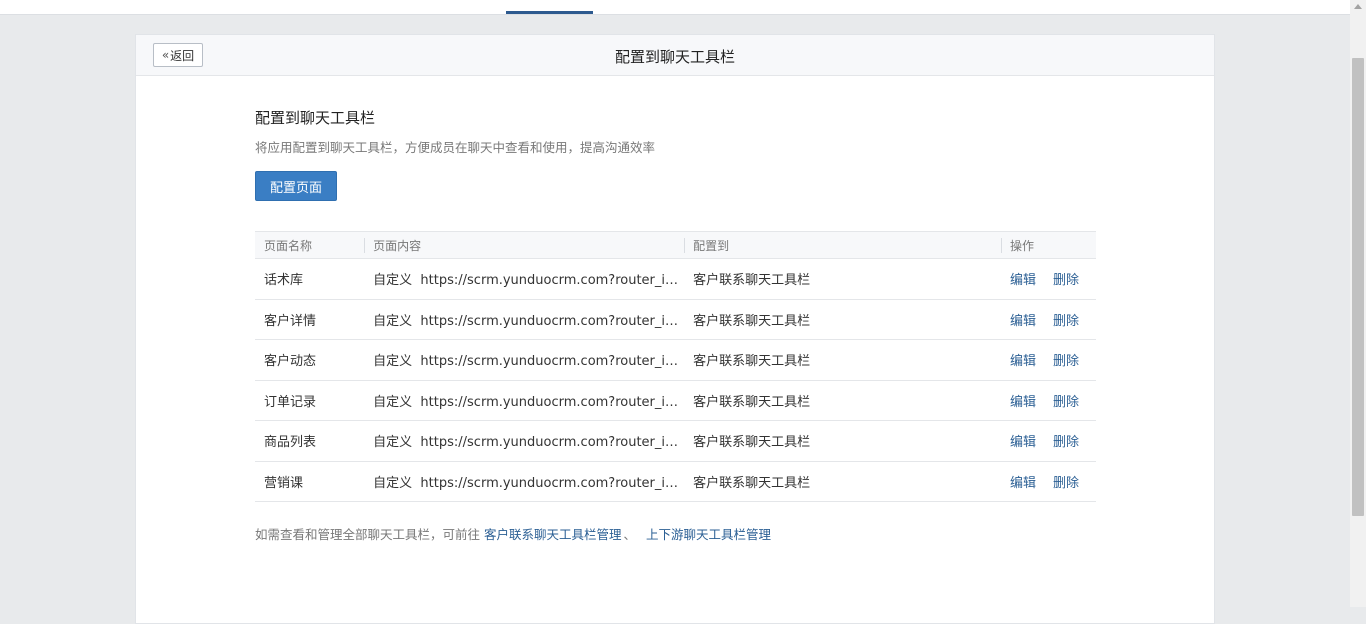 The width and height of the screenshot is (1366, 624). What do you see at coordinates (842, 245) in the screenshot?
I see `column-header-target: 配置到` at bounding box center [842, 245].